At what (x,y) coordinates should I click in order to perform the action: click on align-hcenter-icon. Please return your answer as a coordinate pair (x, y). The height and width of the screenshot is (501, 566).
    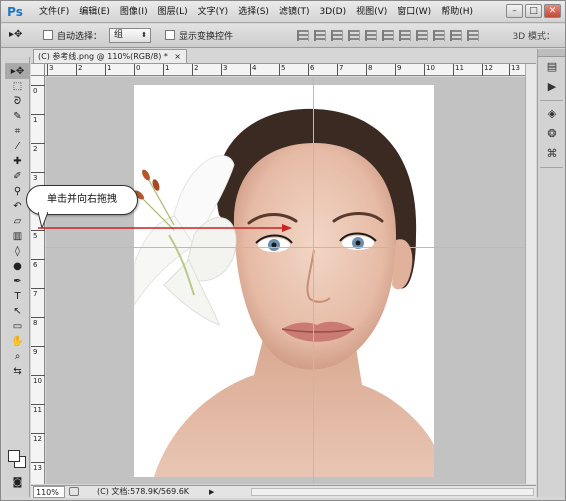
    Looking at the image, I should click on (371, 35).